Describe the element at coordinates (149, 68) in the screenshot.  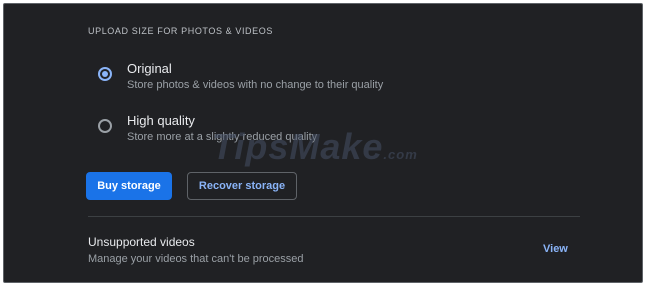
I see `option-title: Original` at that location.